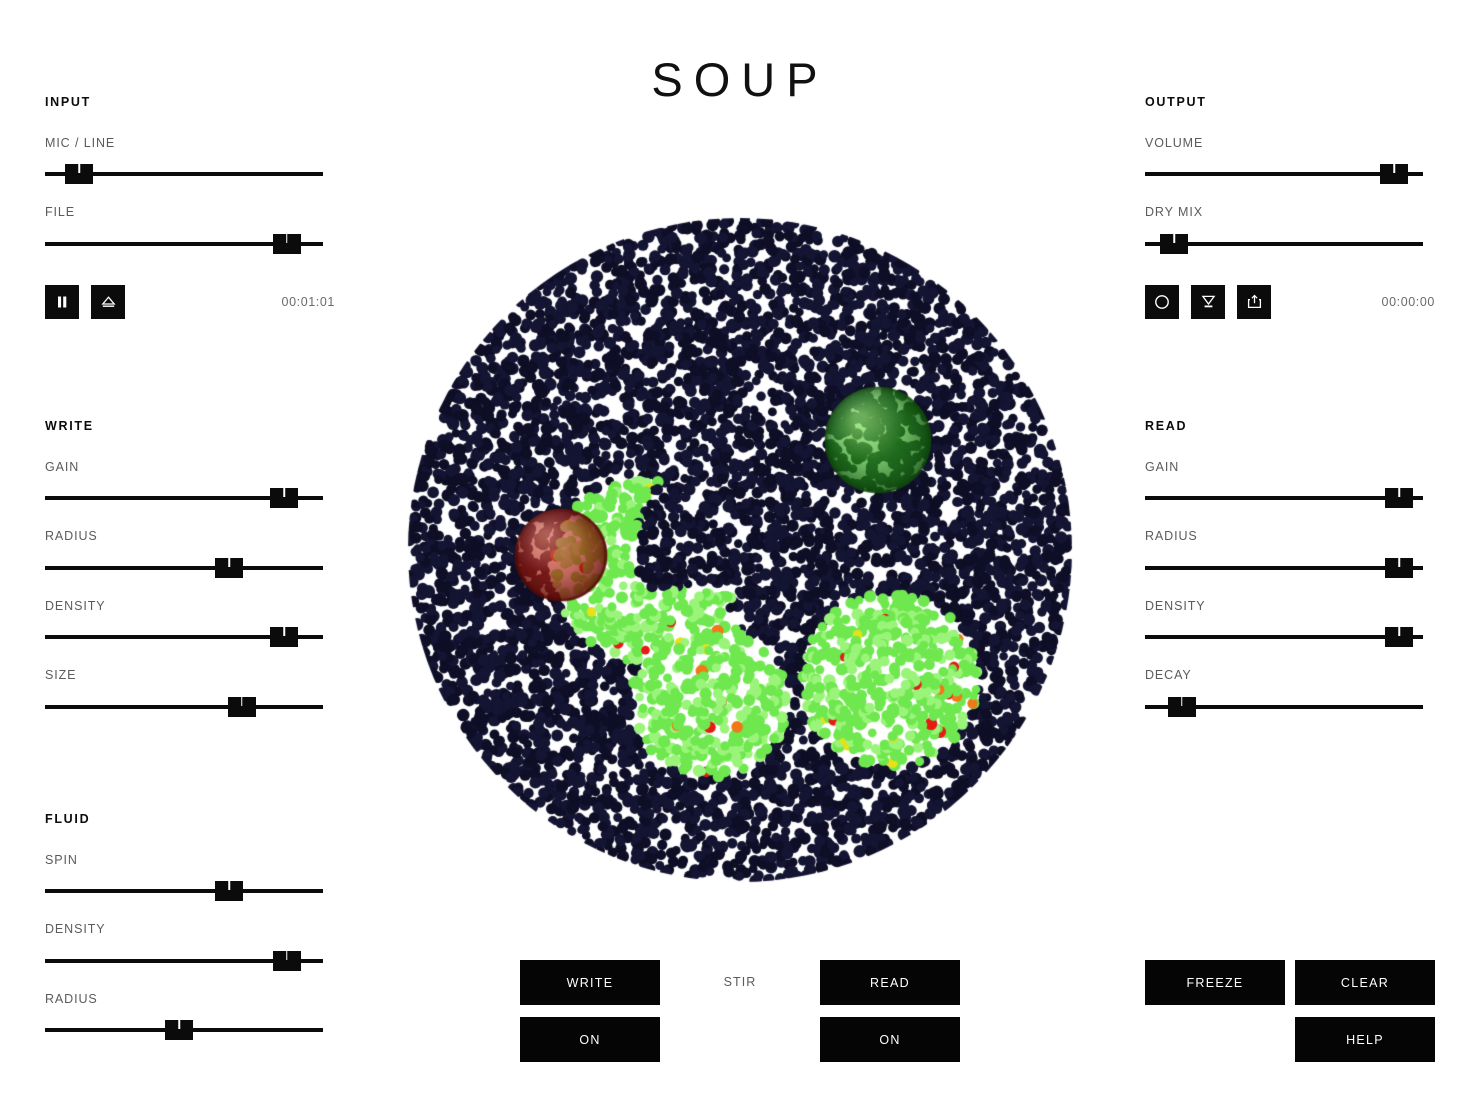 This screenshot has width=1480, height=1108. What do you see at coordinates (1174, 142) in the screenshot?
I see `slider-label: VOLUME` at bounding box center [1174, 142].